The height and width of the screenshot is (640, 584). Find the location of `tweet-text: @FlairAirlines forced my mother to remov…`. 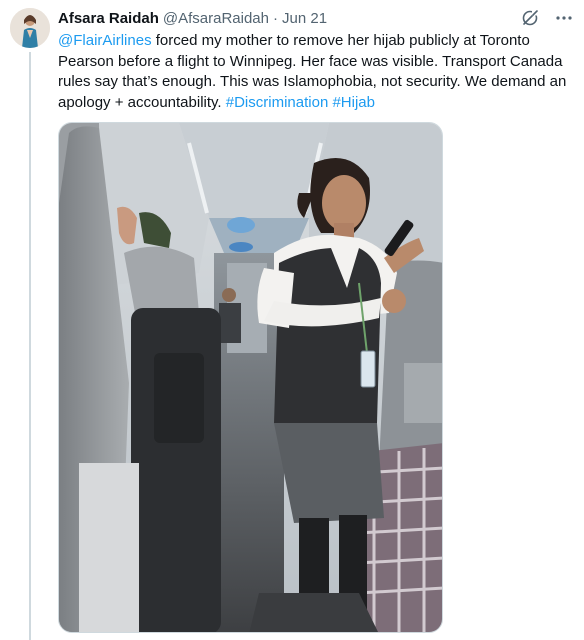

tweet-text: @FlairAirlines forced my mother to remov… is located at coordinates (314, 72).